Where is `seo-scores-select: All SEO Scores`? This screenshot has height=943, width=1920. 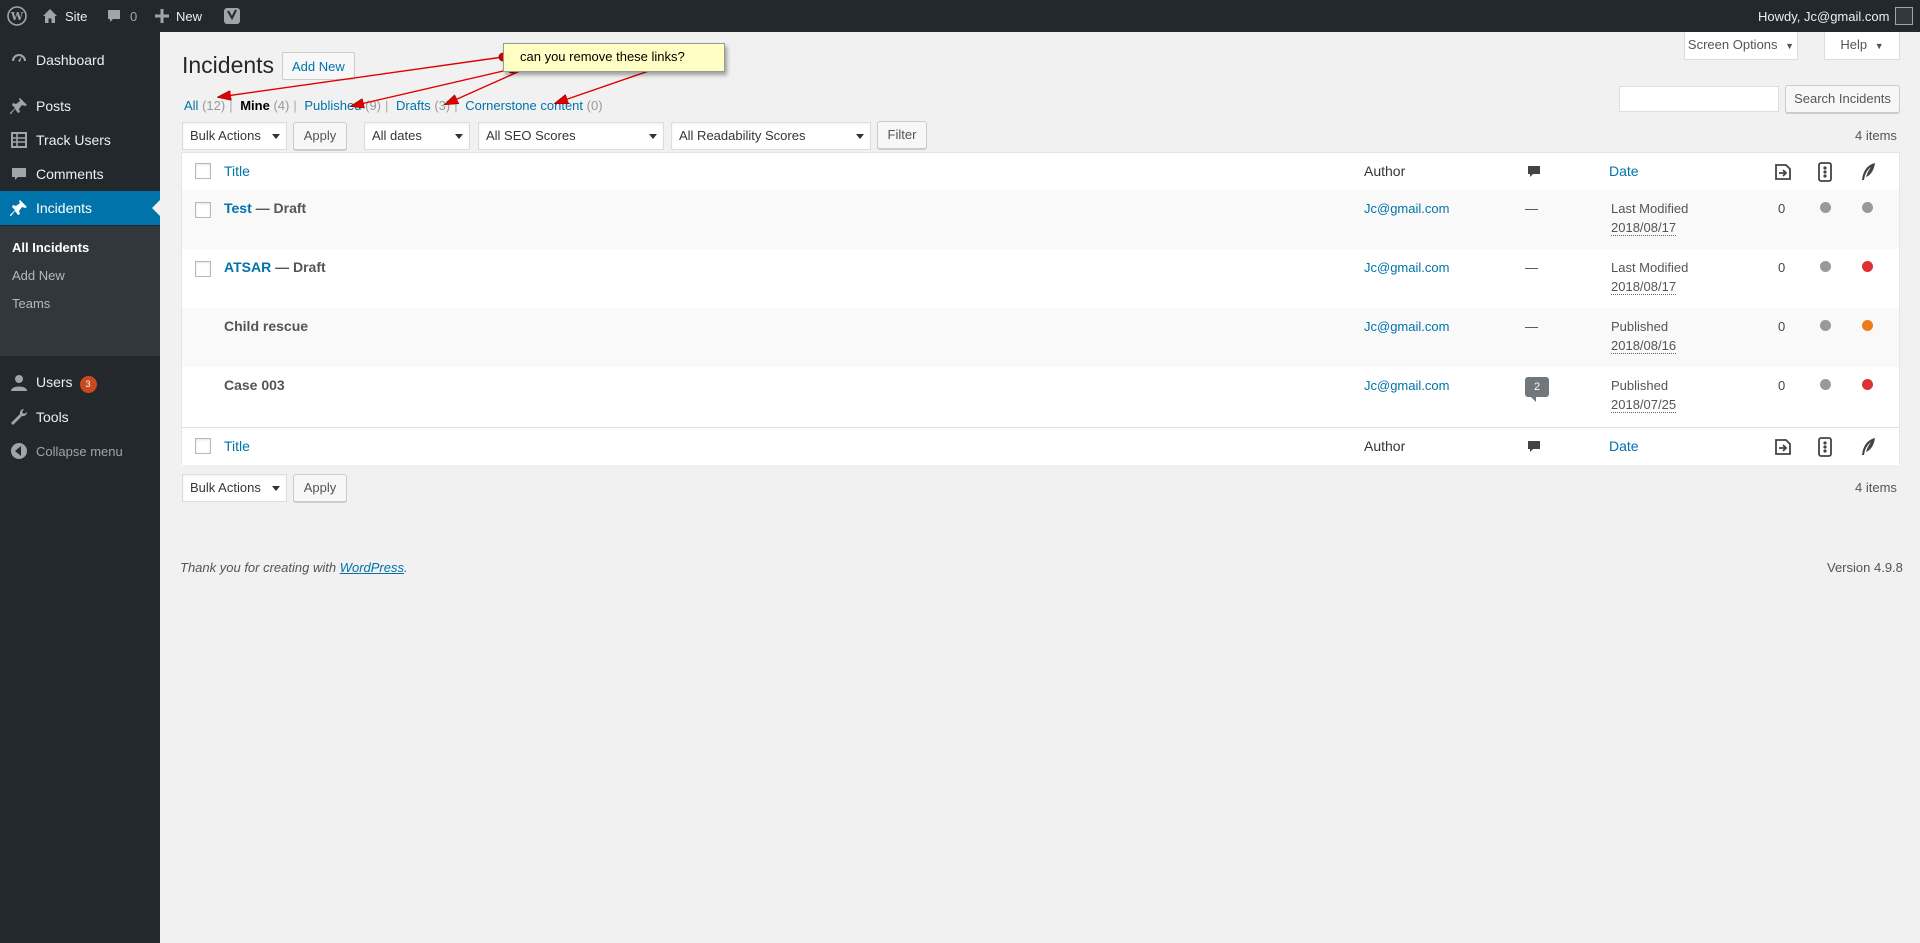
seo-scores-select: All SEO Scores is located at coordinates (571, 136).